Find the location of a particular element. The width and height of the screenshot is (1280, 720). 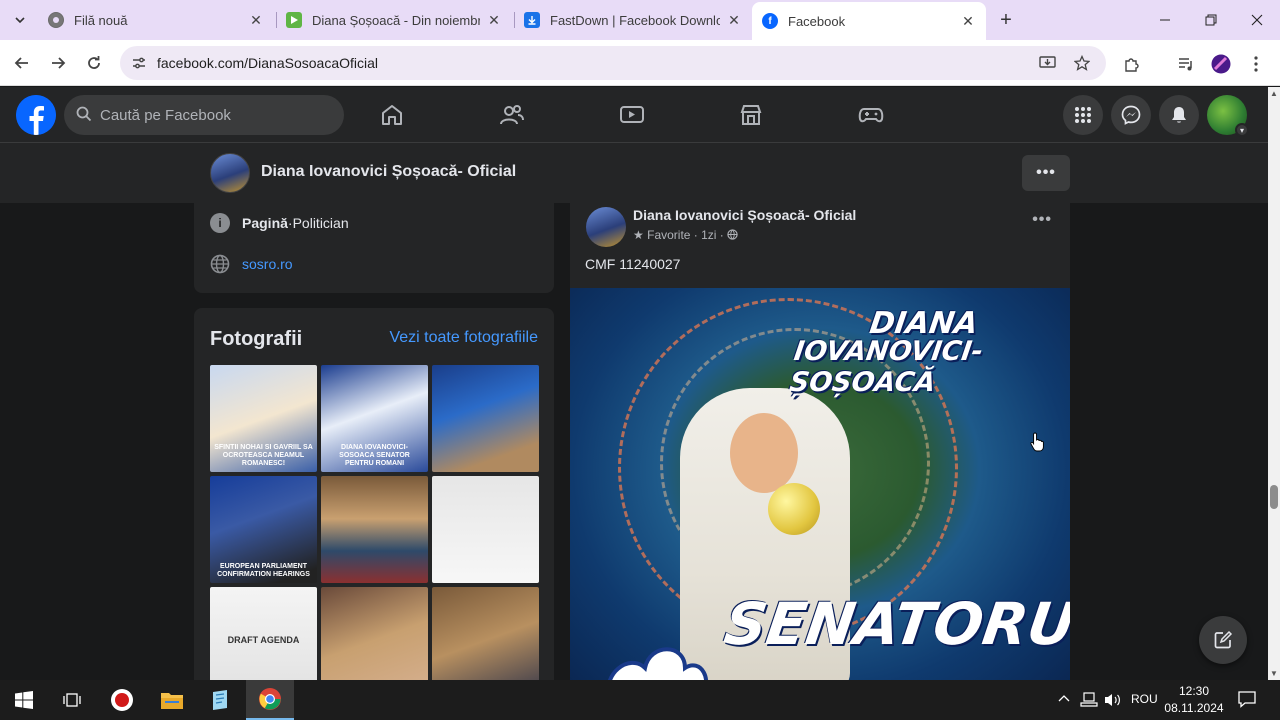

profile-avatar-icon is located at coordinates (1221, 64).